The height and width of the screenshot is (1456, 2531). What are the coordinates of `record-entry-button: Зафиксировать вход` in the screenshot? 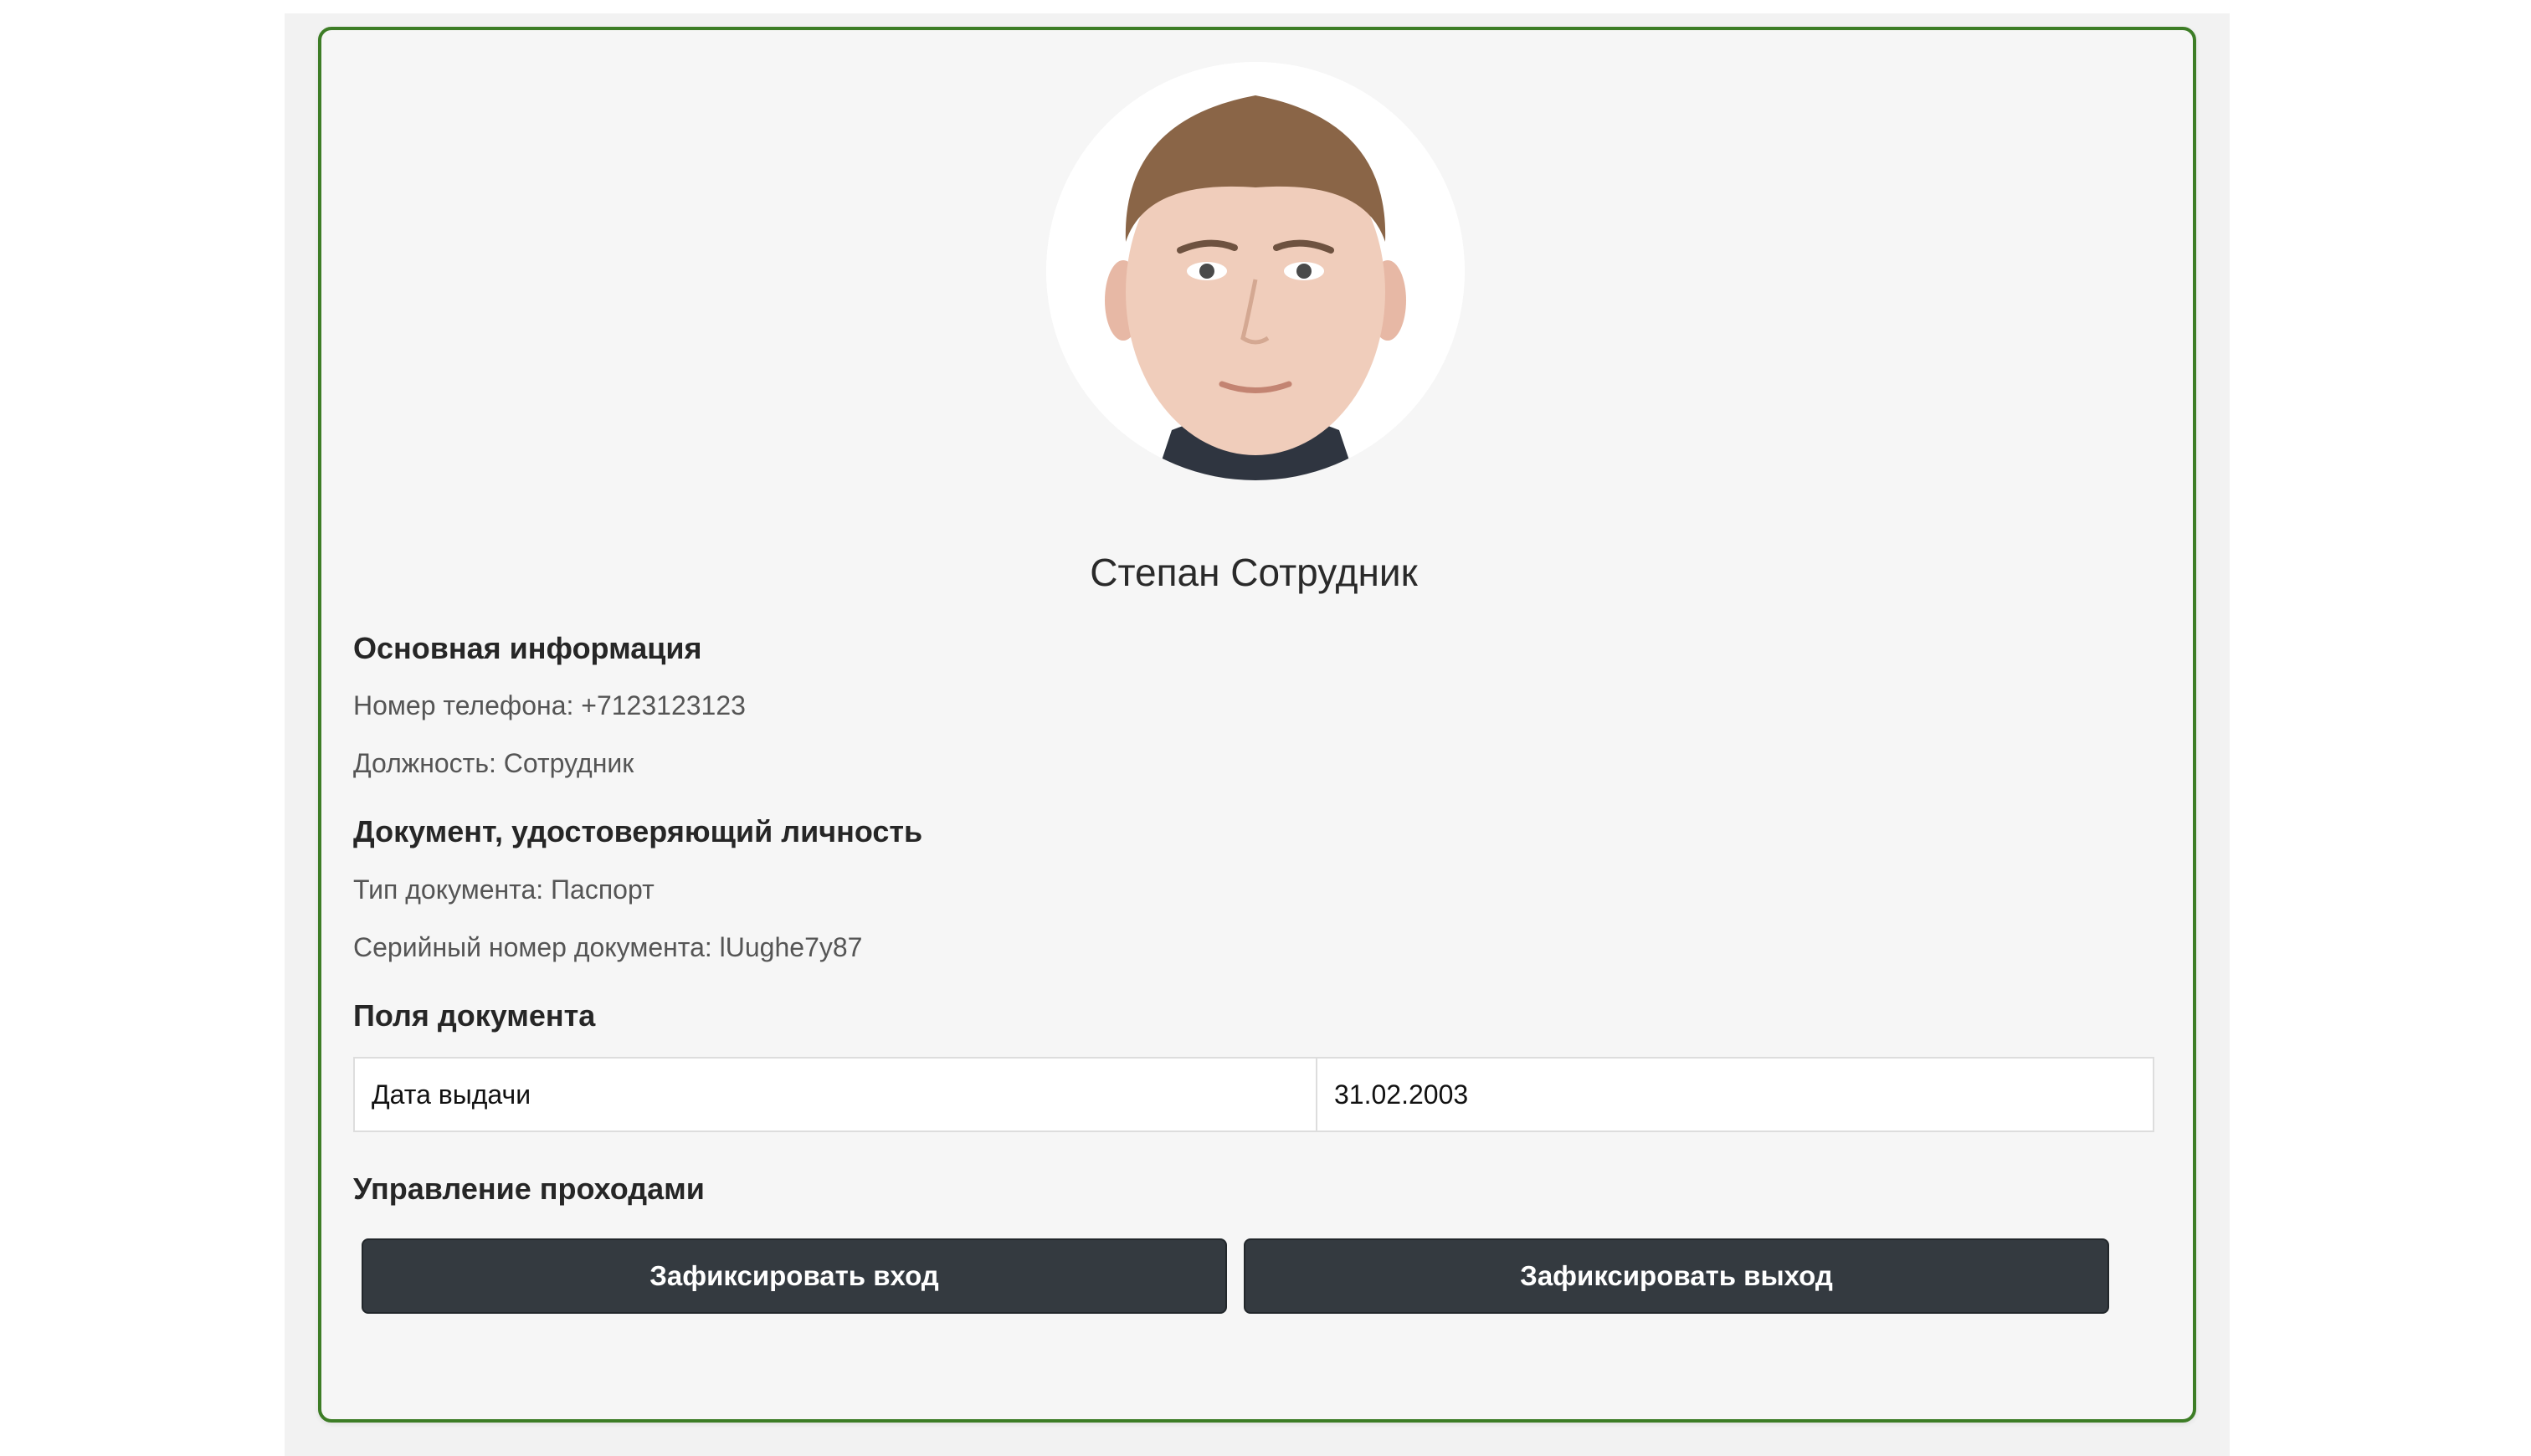 It's located at (794, 1276).